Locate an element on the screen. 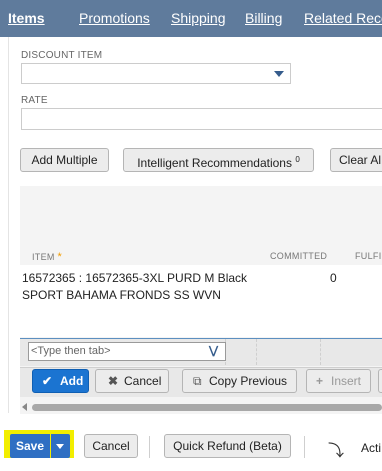 Image resolution: width=382 pixels, height=471 pixels. scrollbar-thumb is located at coordinates (207, 407).